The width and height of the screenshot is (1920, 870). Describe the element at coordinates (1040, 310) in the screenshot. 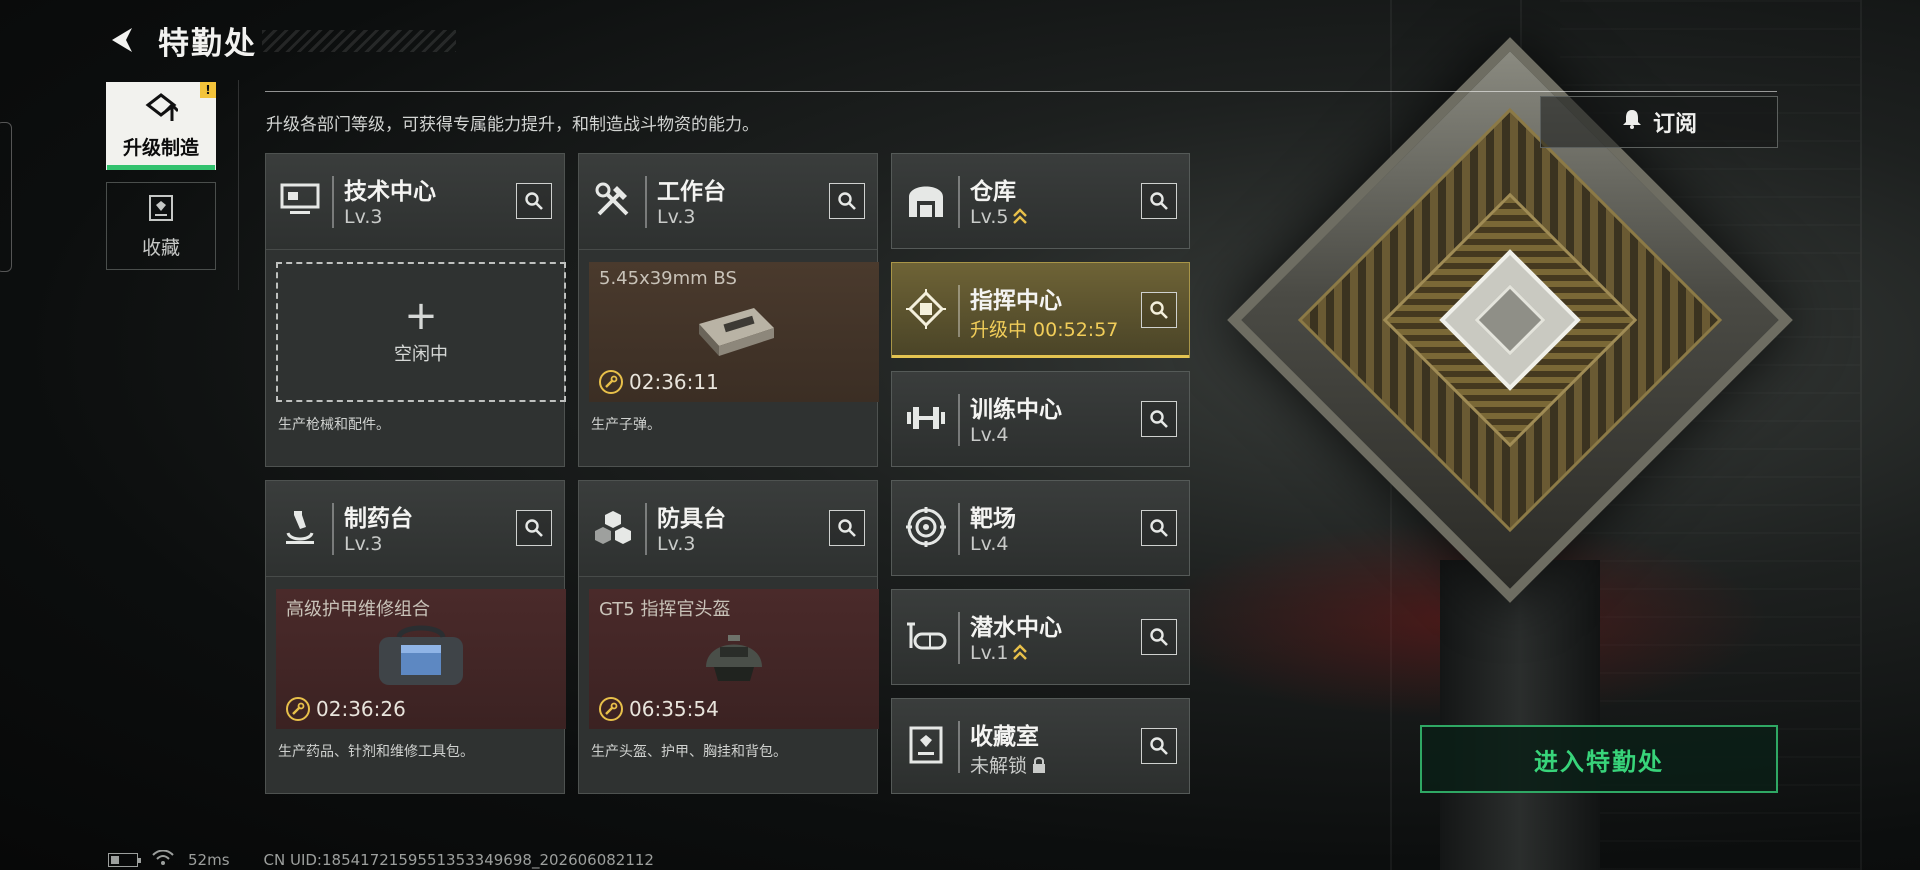

I see `facility-card-command-center: 指挥中心 升级中 00:52:57` at that location.